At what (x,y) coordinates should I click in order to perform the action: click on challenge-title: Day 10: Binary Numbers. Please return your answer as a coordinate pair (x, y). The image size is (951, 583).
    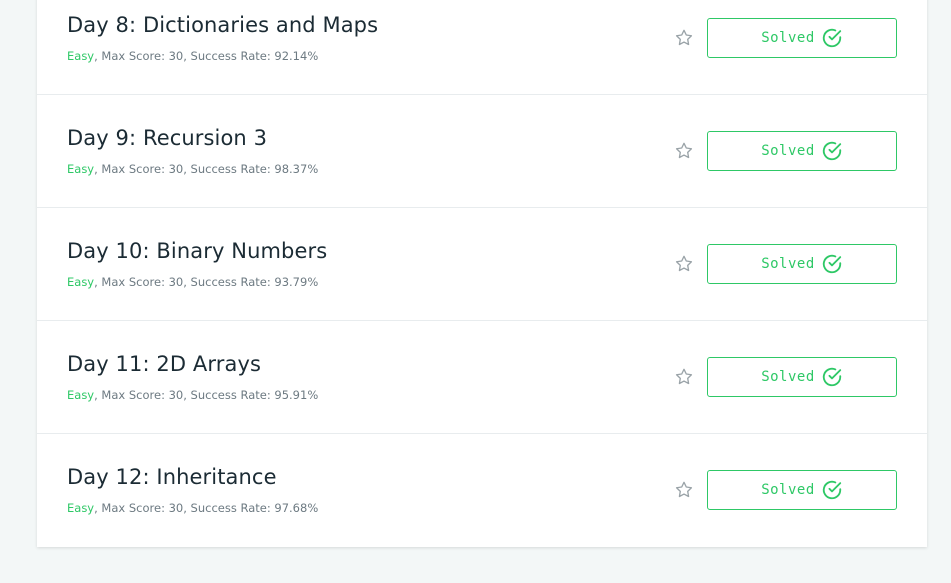
    Looking at the image, I should click on (197, 251).